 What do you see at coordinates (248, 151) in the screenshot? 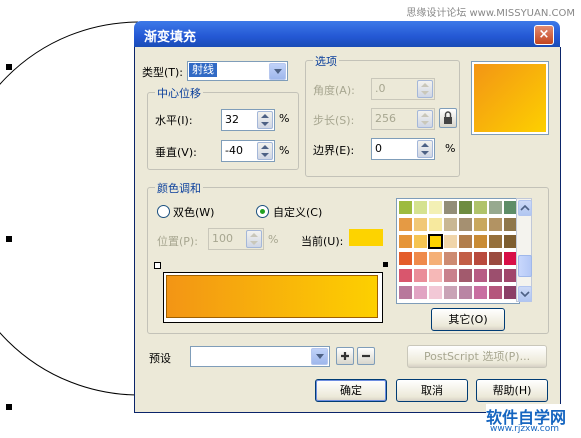
I see `vertical-input: -40` at bounding box center [248, 151].